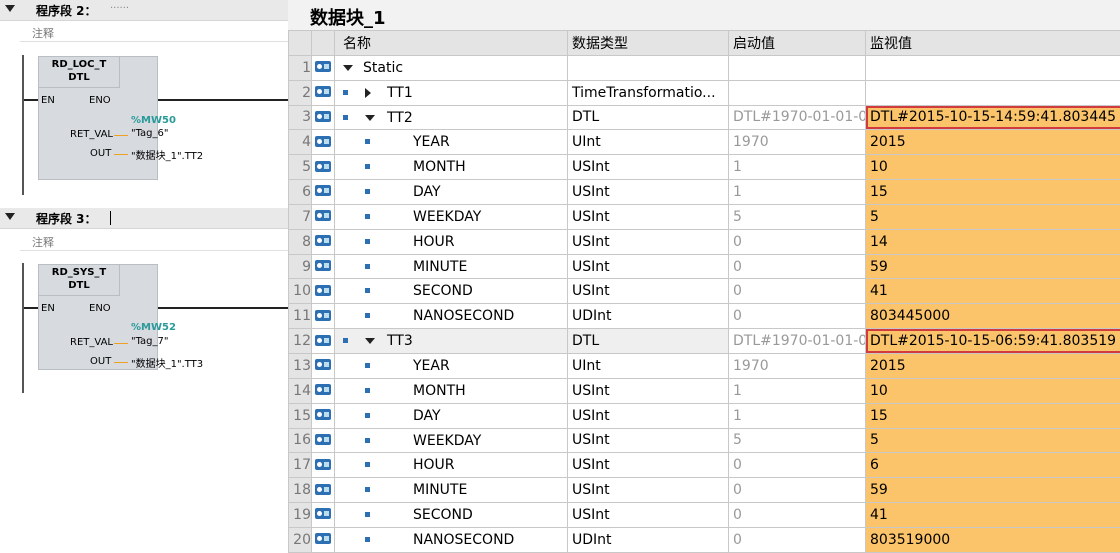 The width and height of the screenshot is (1120, 553). I want to click on table-row: 4YEARUInt19702015, so click(704, 142).